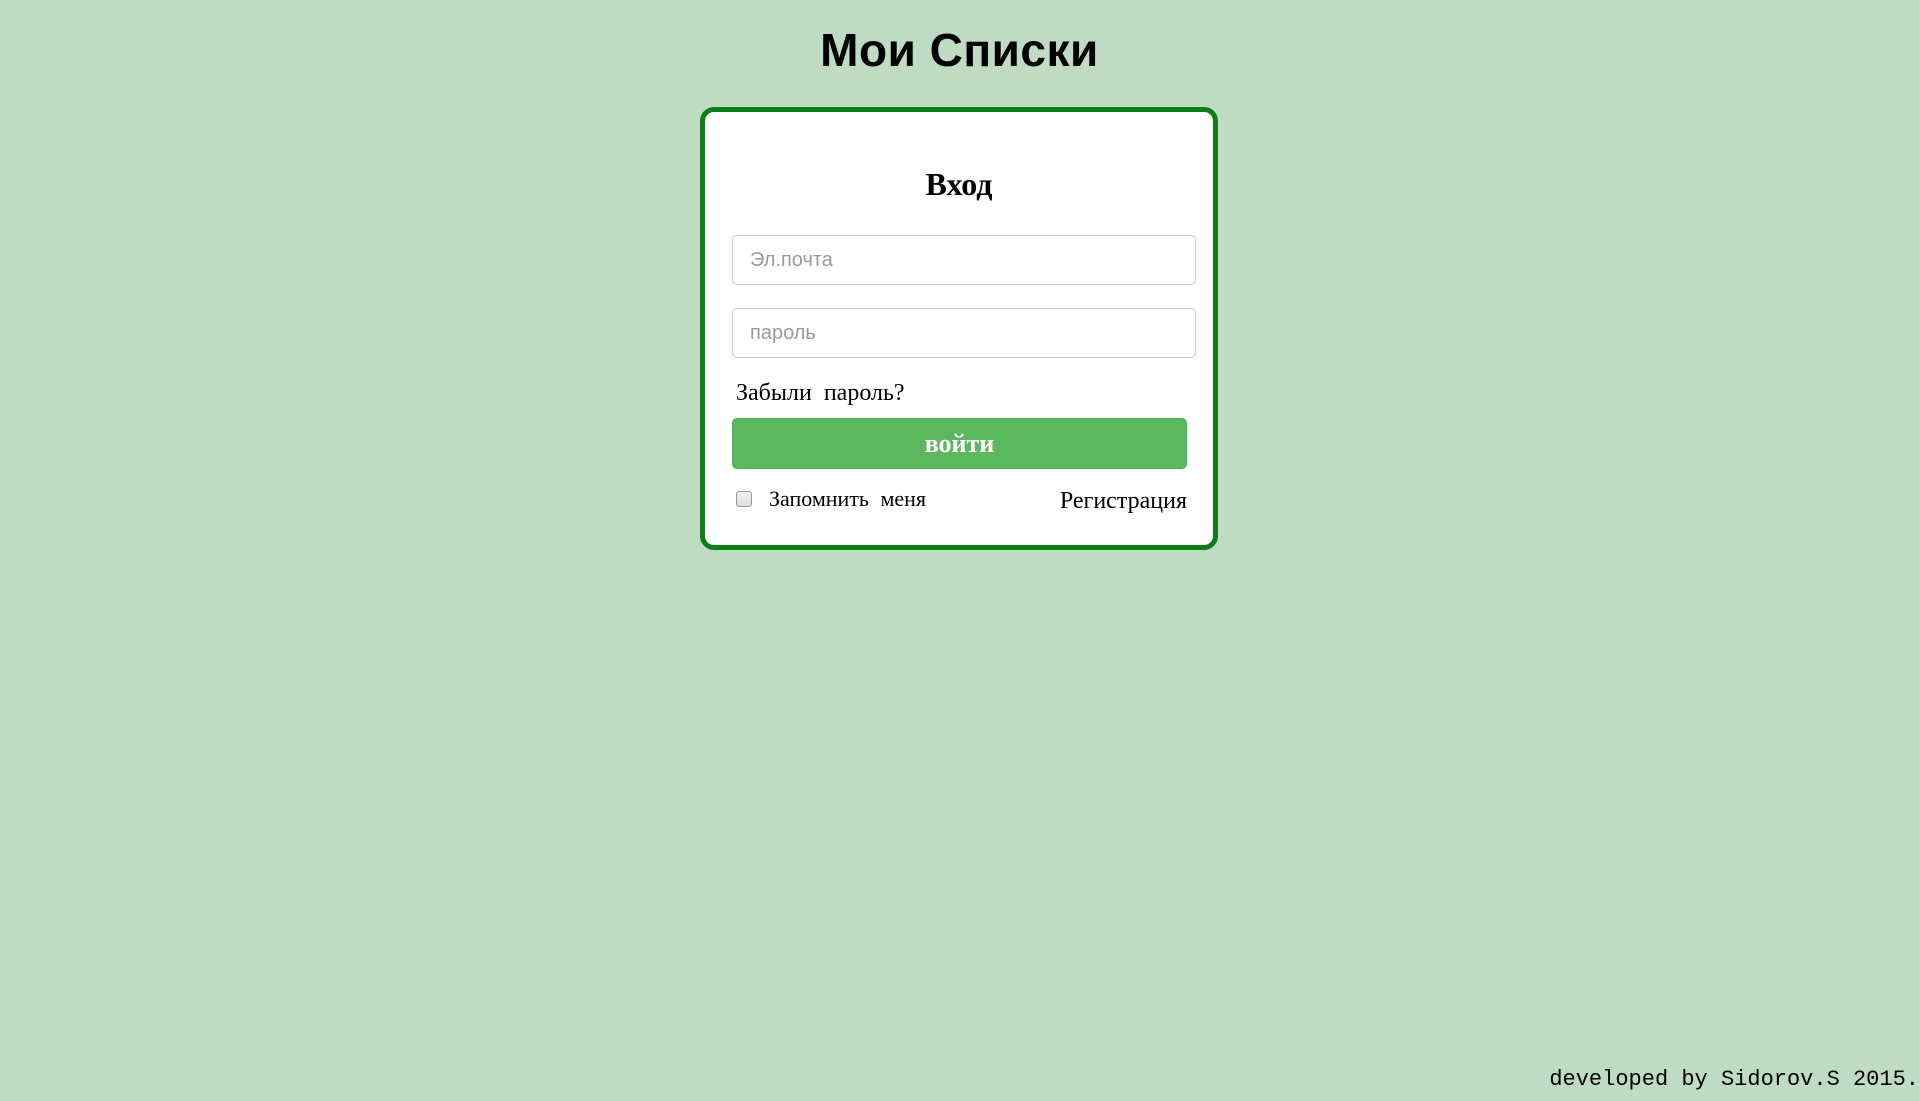 The width and height of the screenshot is (1919, 1101). I want to click on register-link: Регистрация, so click(1123, 501).